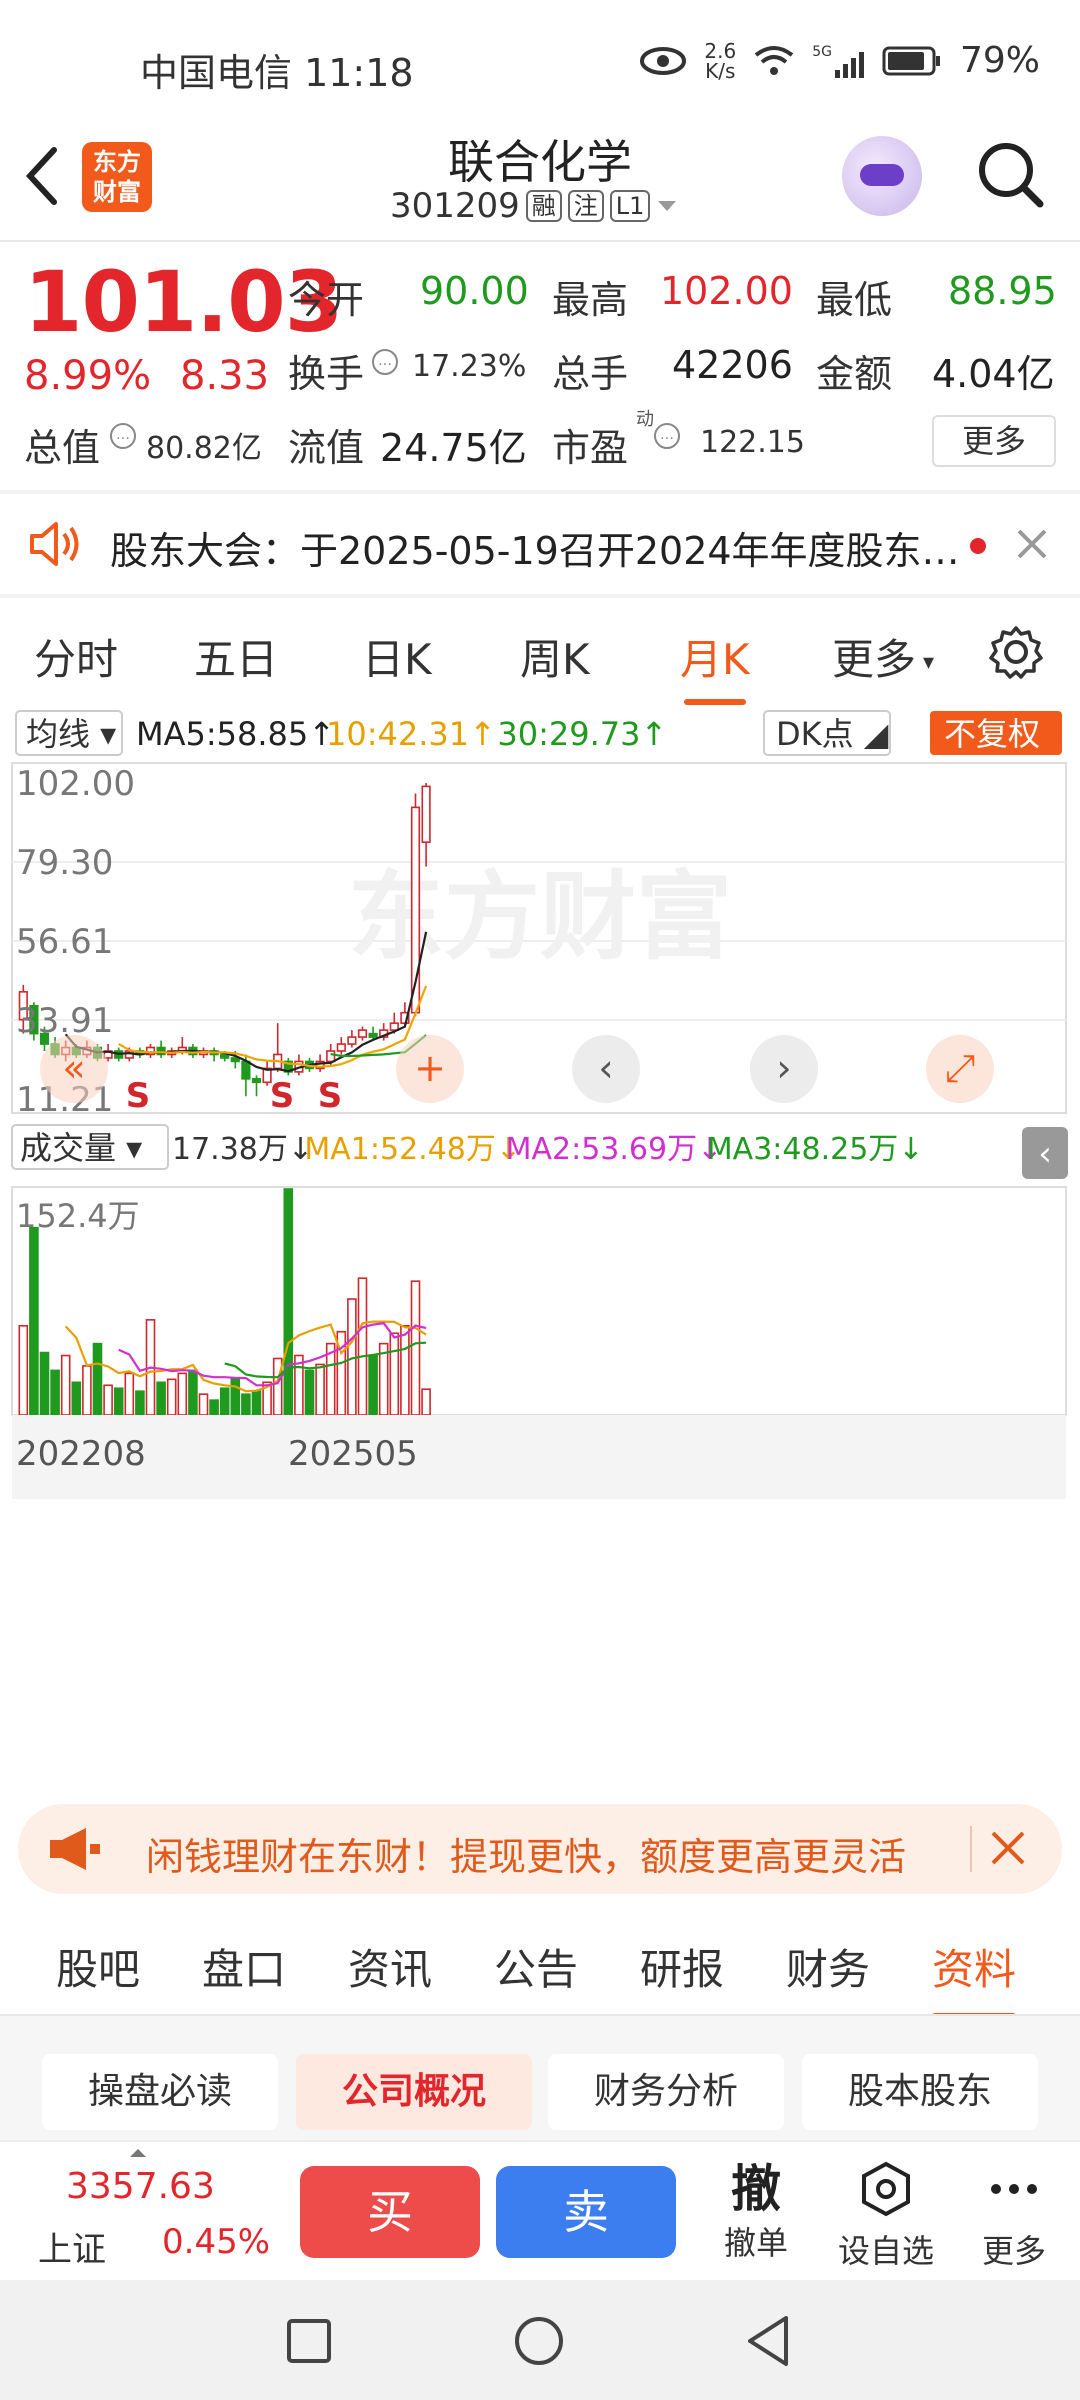 The width and height of the screenshot is (1080, 2400). I want to click on sell-button: 卖, so click(586, 2212).